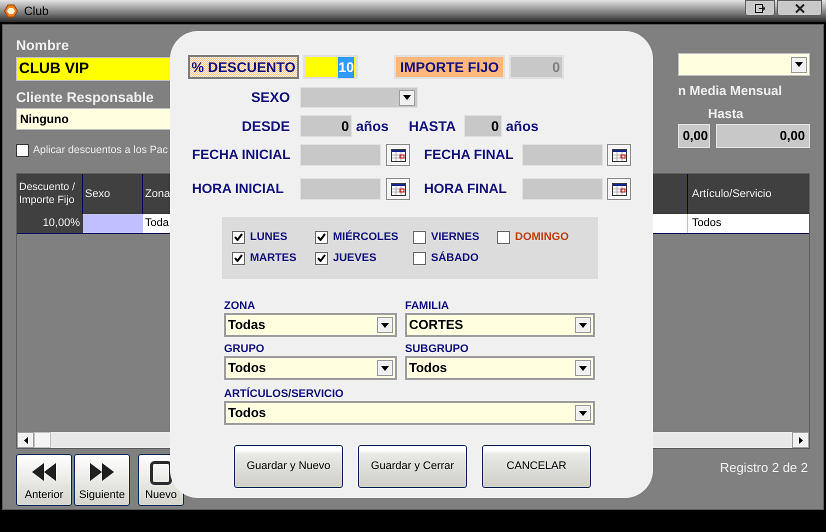  I want to click on checkbox-label: SÁBADO, so click(455, 258).